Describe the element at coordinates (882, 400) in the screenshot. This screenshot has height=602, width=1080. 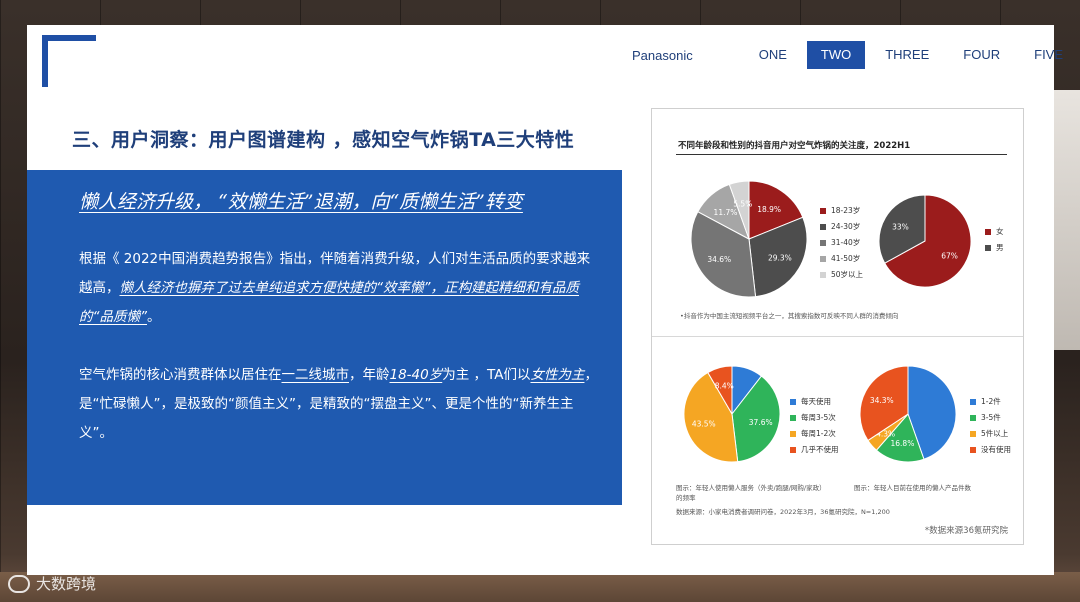
I see `pie-data-label: 34.3%` at that location.